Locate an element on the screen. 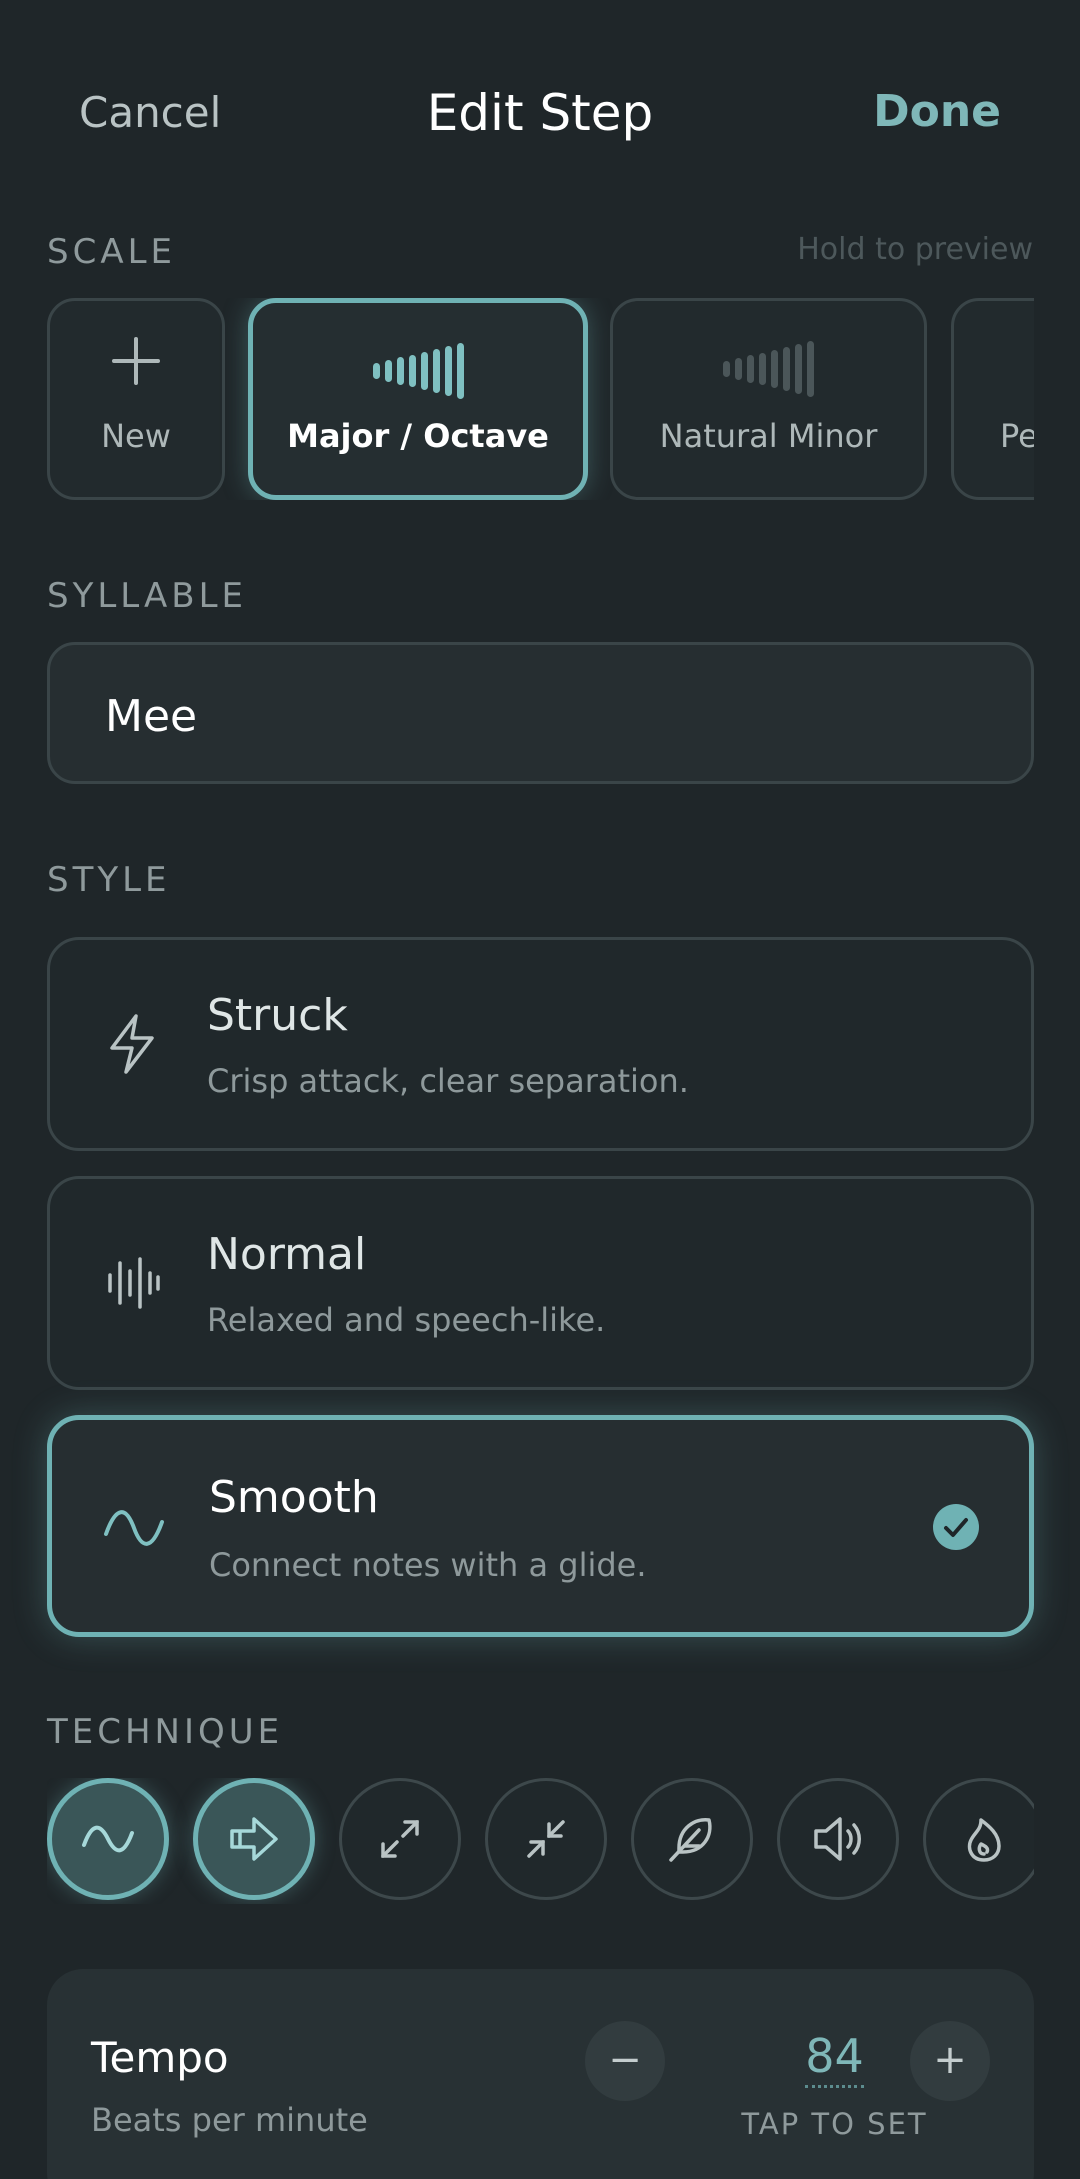 This screenshot has width=1080, height=2179. waveform-icon is located at coordinates (132, 1283).